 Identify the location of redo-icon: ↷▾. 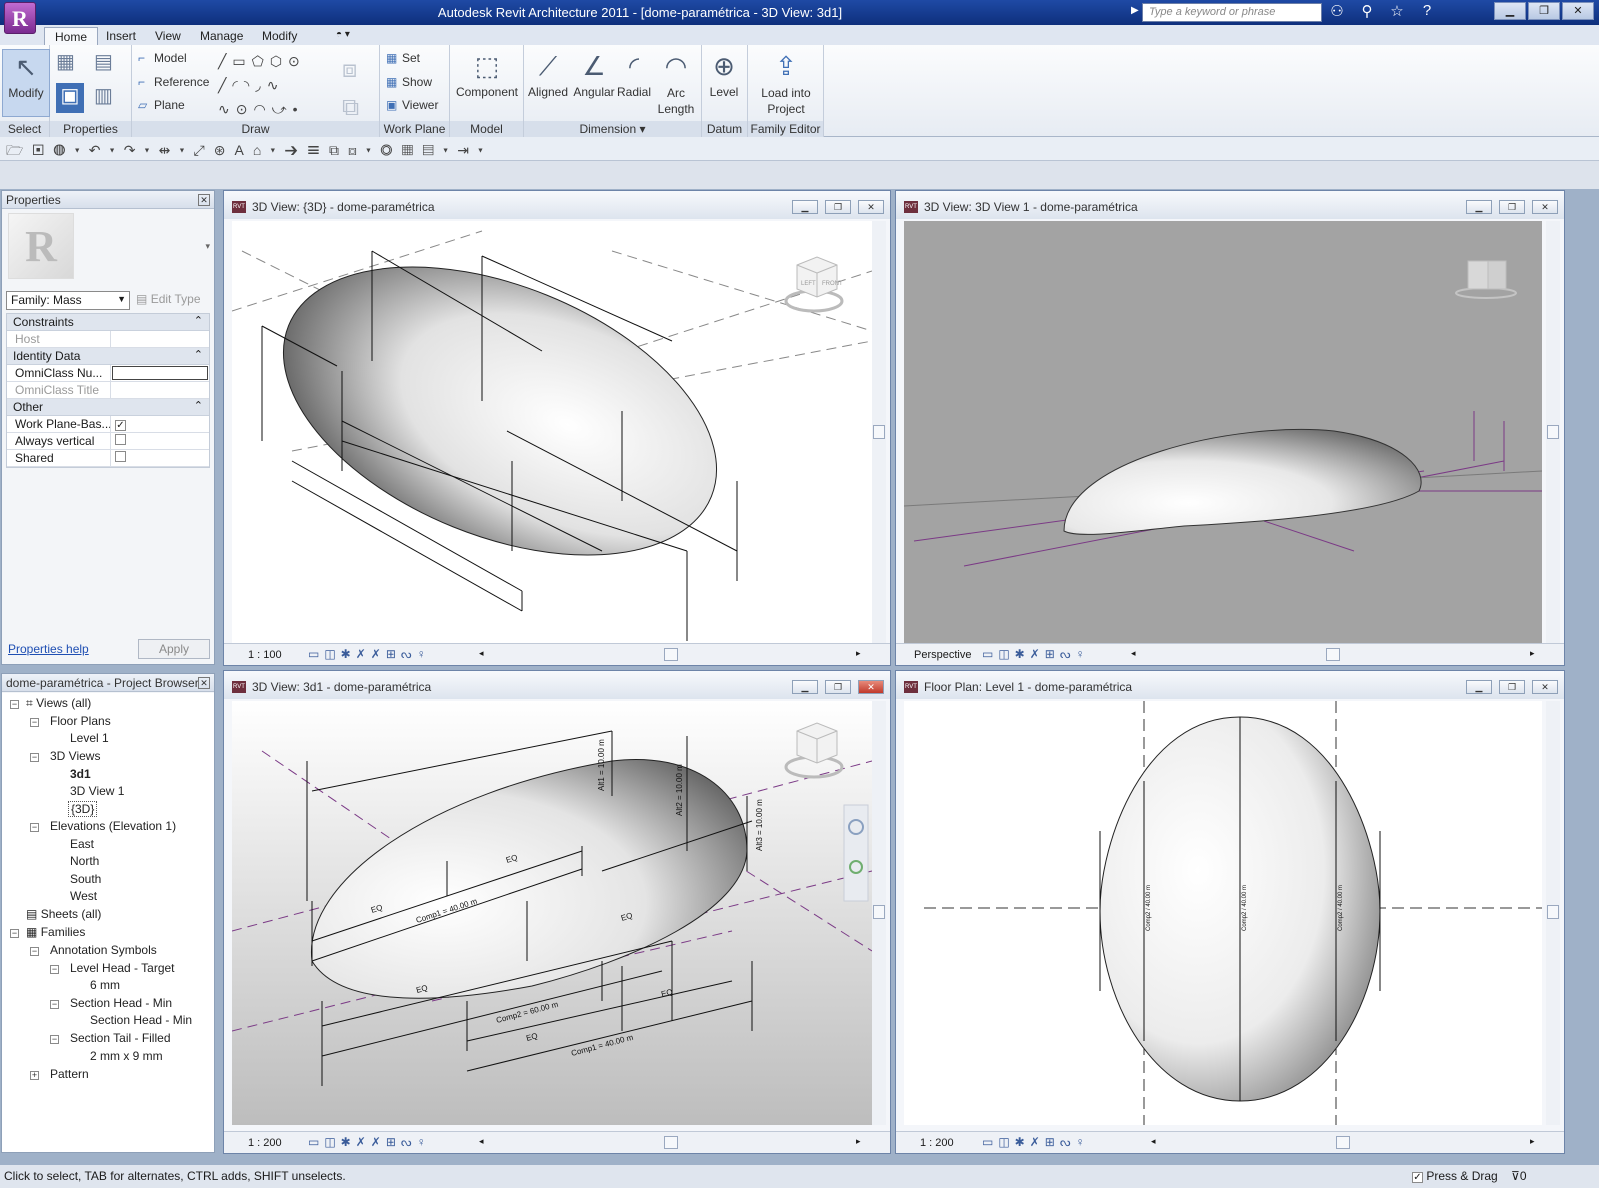
(141, 150).